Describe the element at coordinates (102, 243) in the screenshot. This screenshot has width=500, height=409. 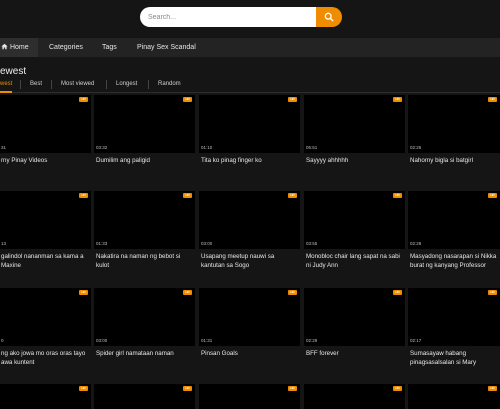
I see `video-duration: 01:33` at that location.